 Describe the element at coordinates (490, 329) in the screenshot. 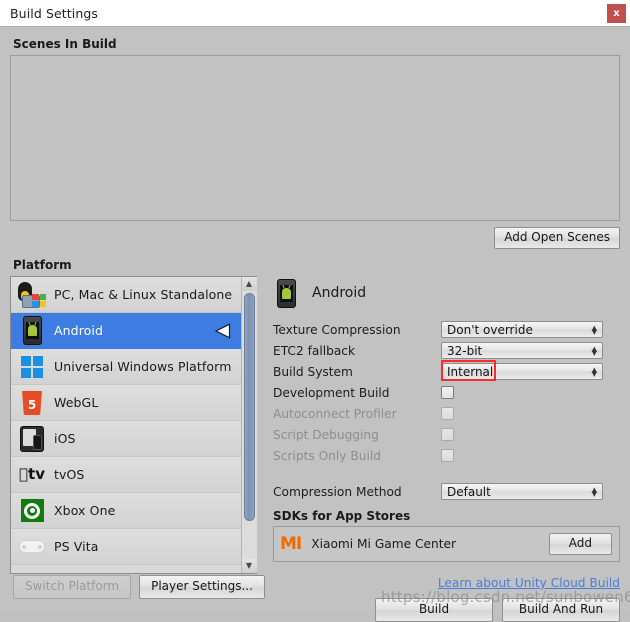

I see `dropdown-value: Don't override` at that location.